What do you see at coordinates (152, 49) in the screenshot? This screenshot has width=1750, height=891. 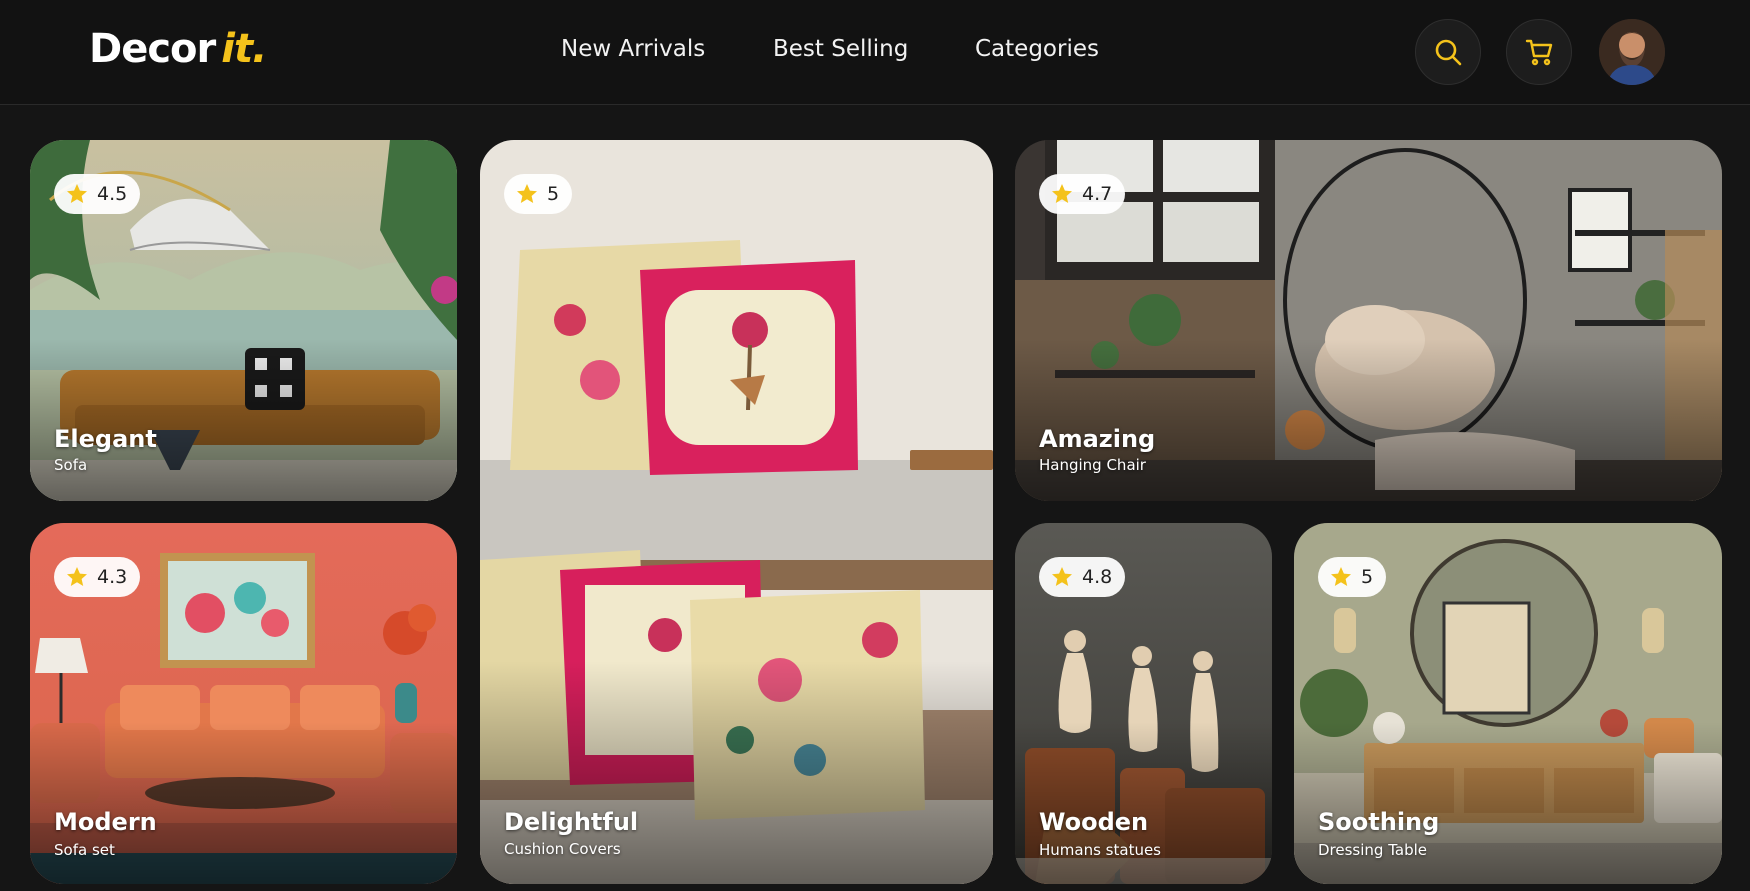 I see `logo-text: Decor` at bounding box center [152, 49].